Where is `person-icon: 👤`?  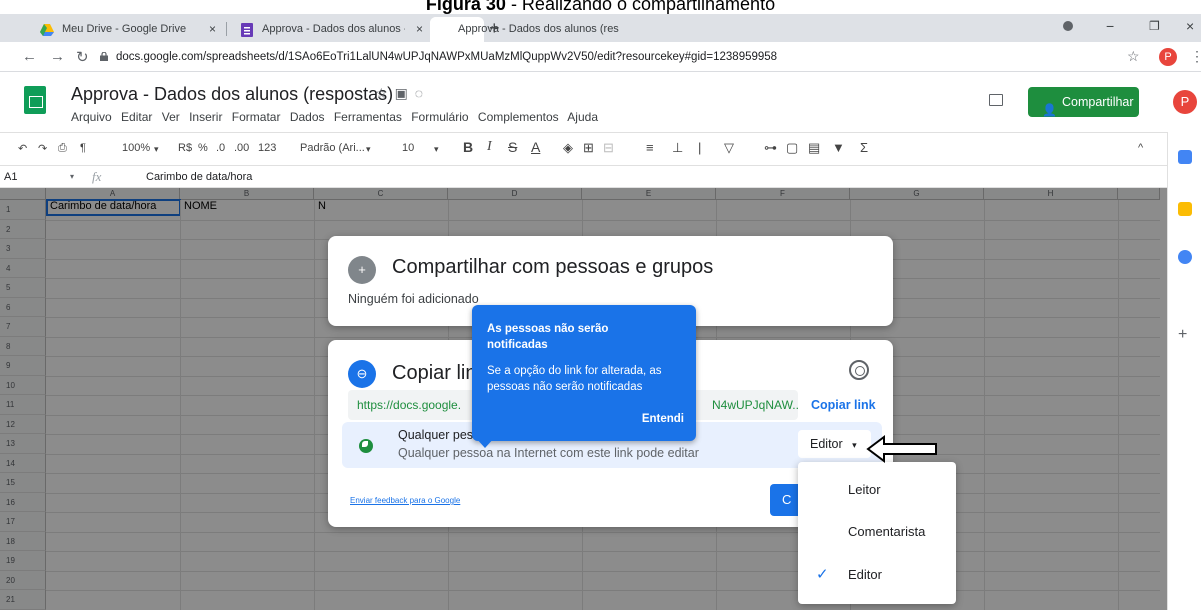 person-icon: 👤 is located at coordinates (1049, 110).